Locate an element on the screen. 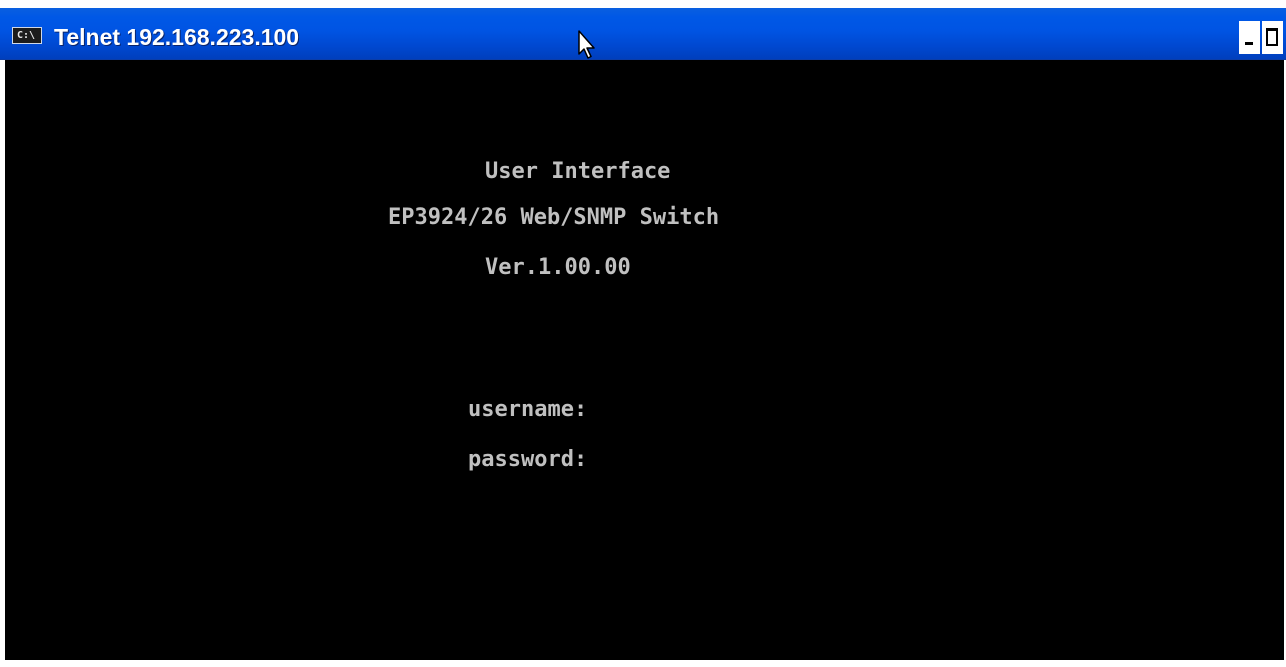 The width and height of the screenshot is (1286, 667). cmd-console-icon: C:\ is located at coordinates (27, 35).